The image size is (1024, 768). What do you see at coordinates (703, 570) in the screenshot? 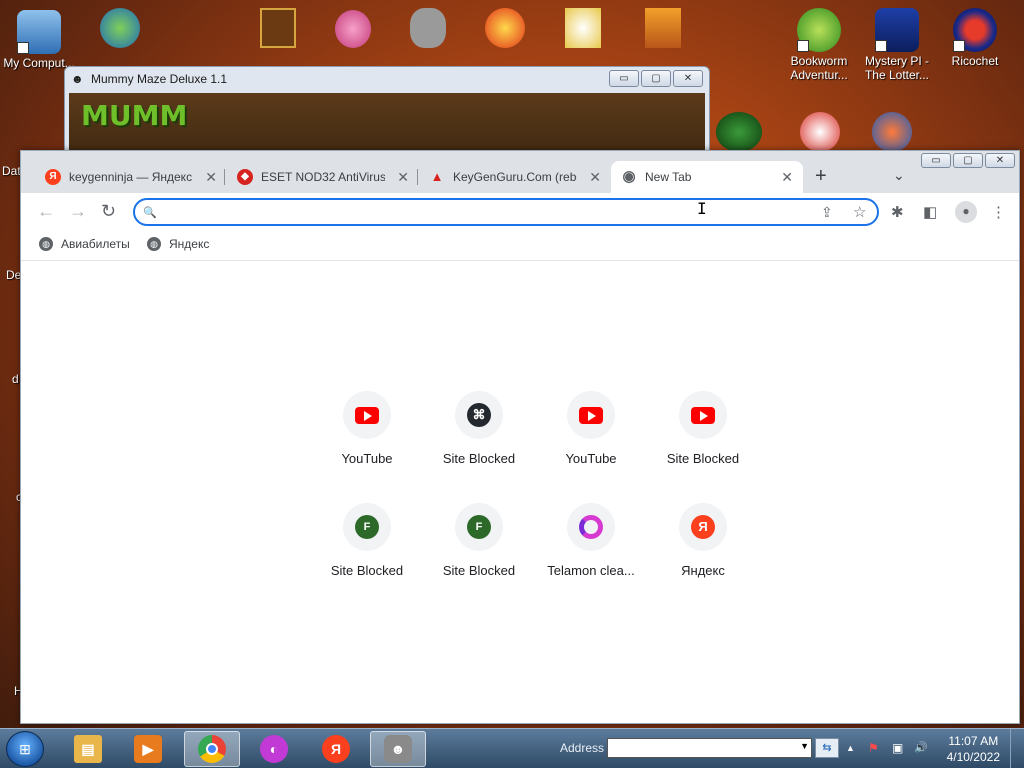
I see `shortcut-label: Яндекс` at bounding box center [703, 570].